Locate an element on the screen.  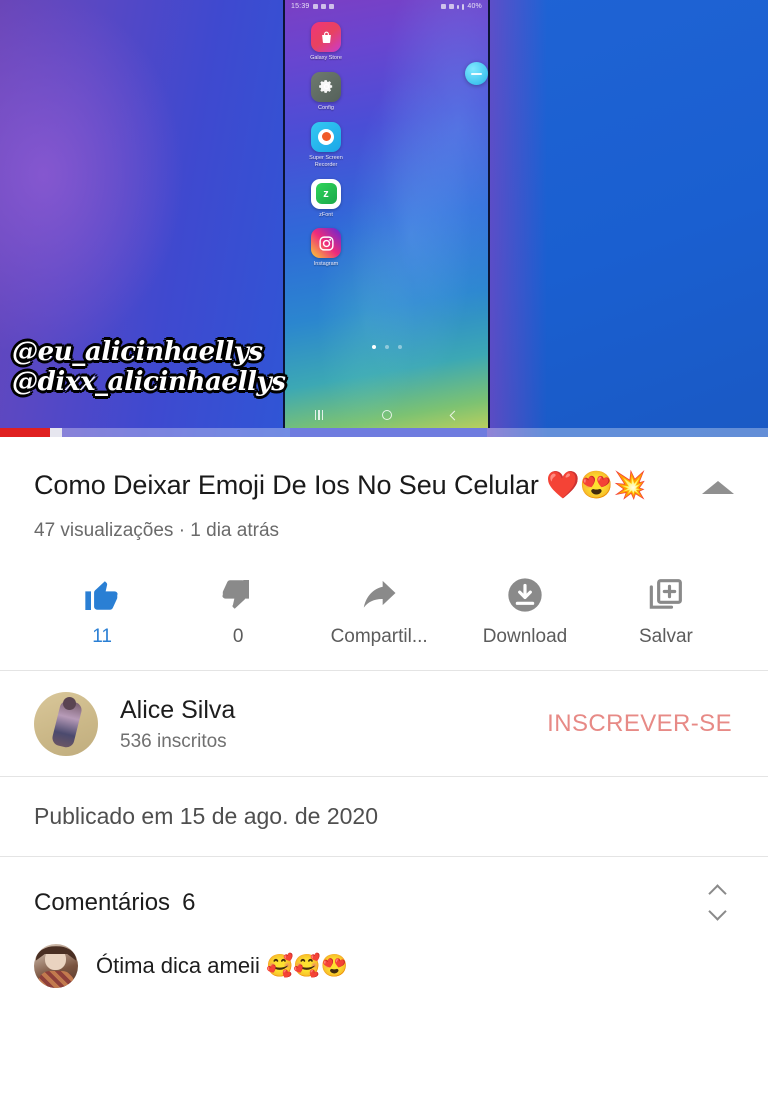
channel-name: Alice Silva is located at coordinates (178, 709).